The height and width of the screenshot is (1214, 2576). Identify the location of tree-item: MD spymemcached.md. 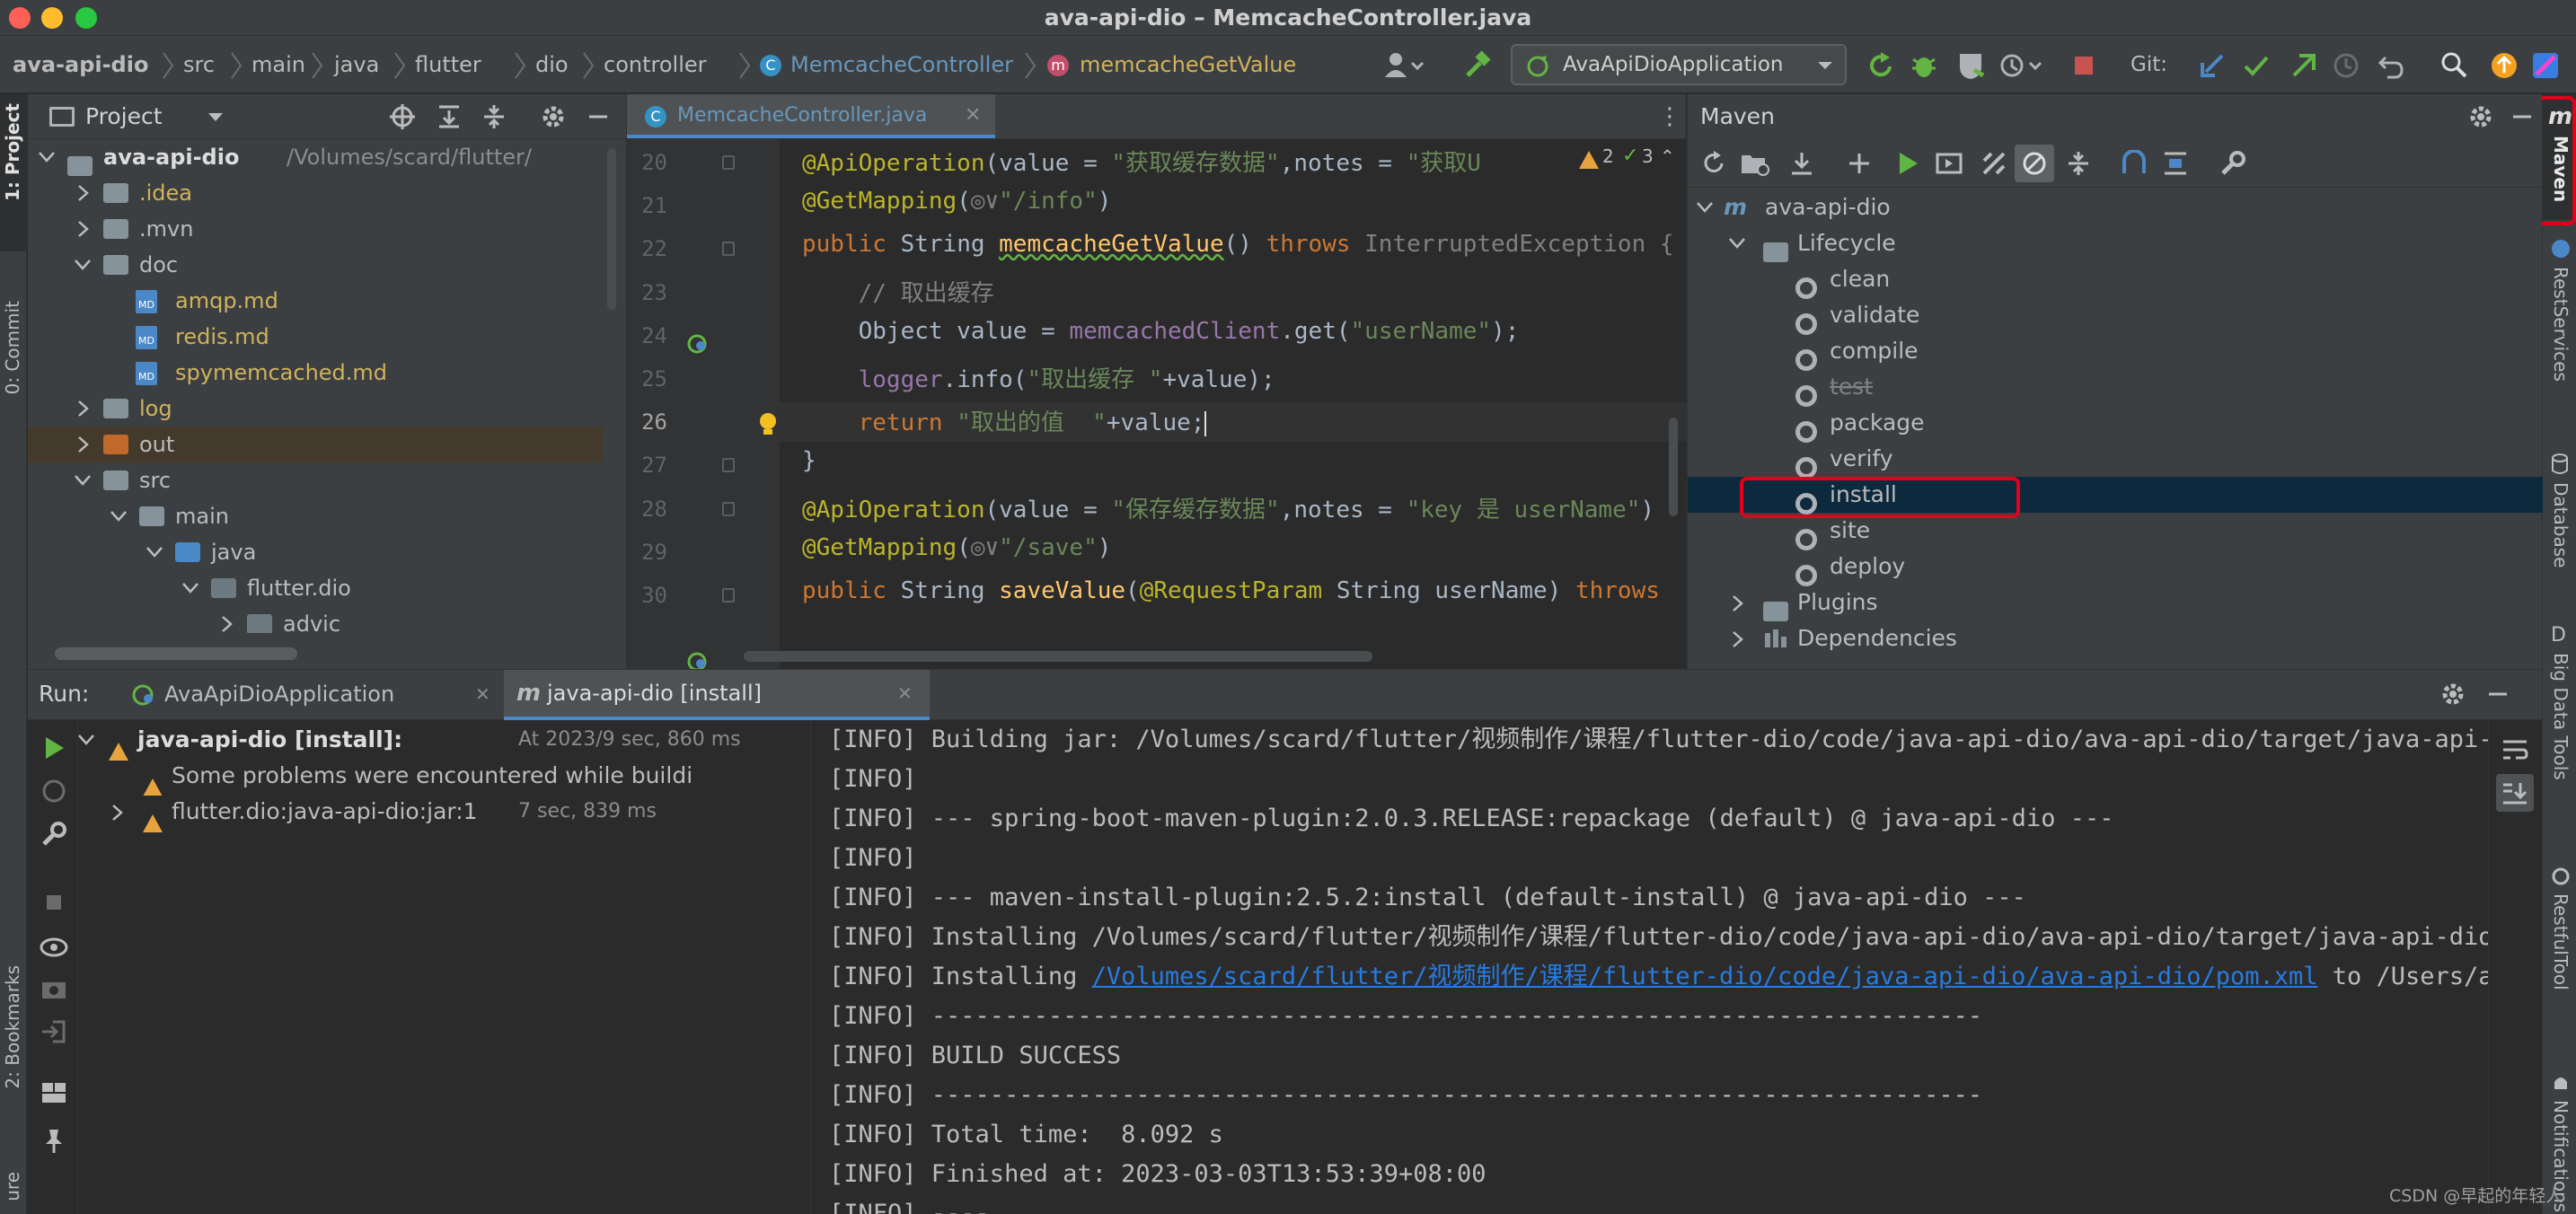
(315, 373).